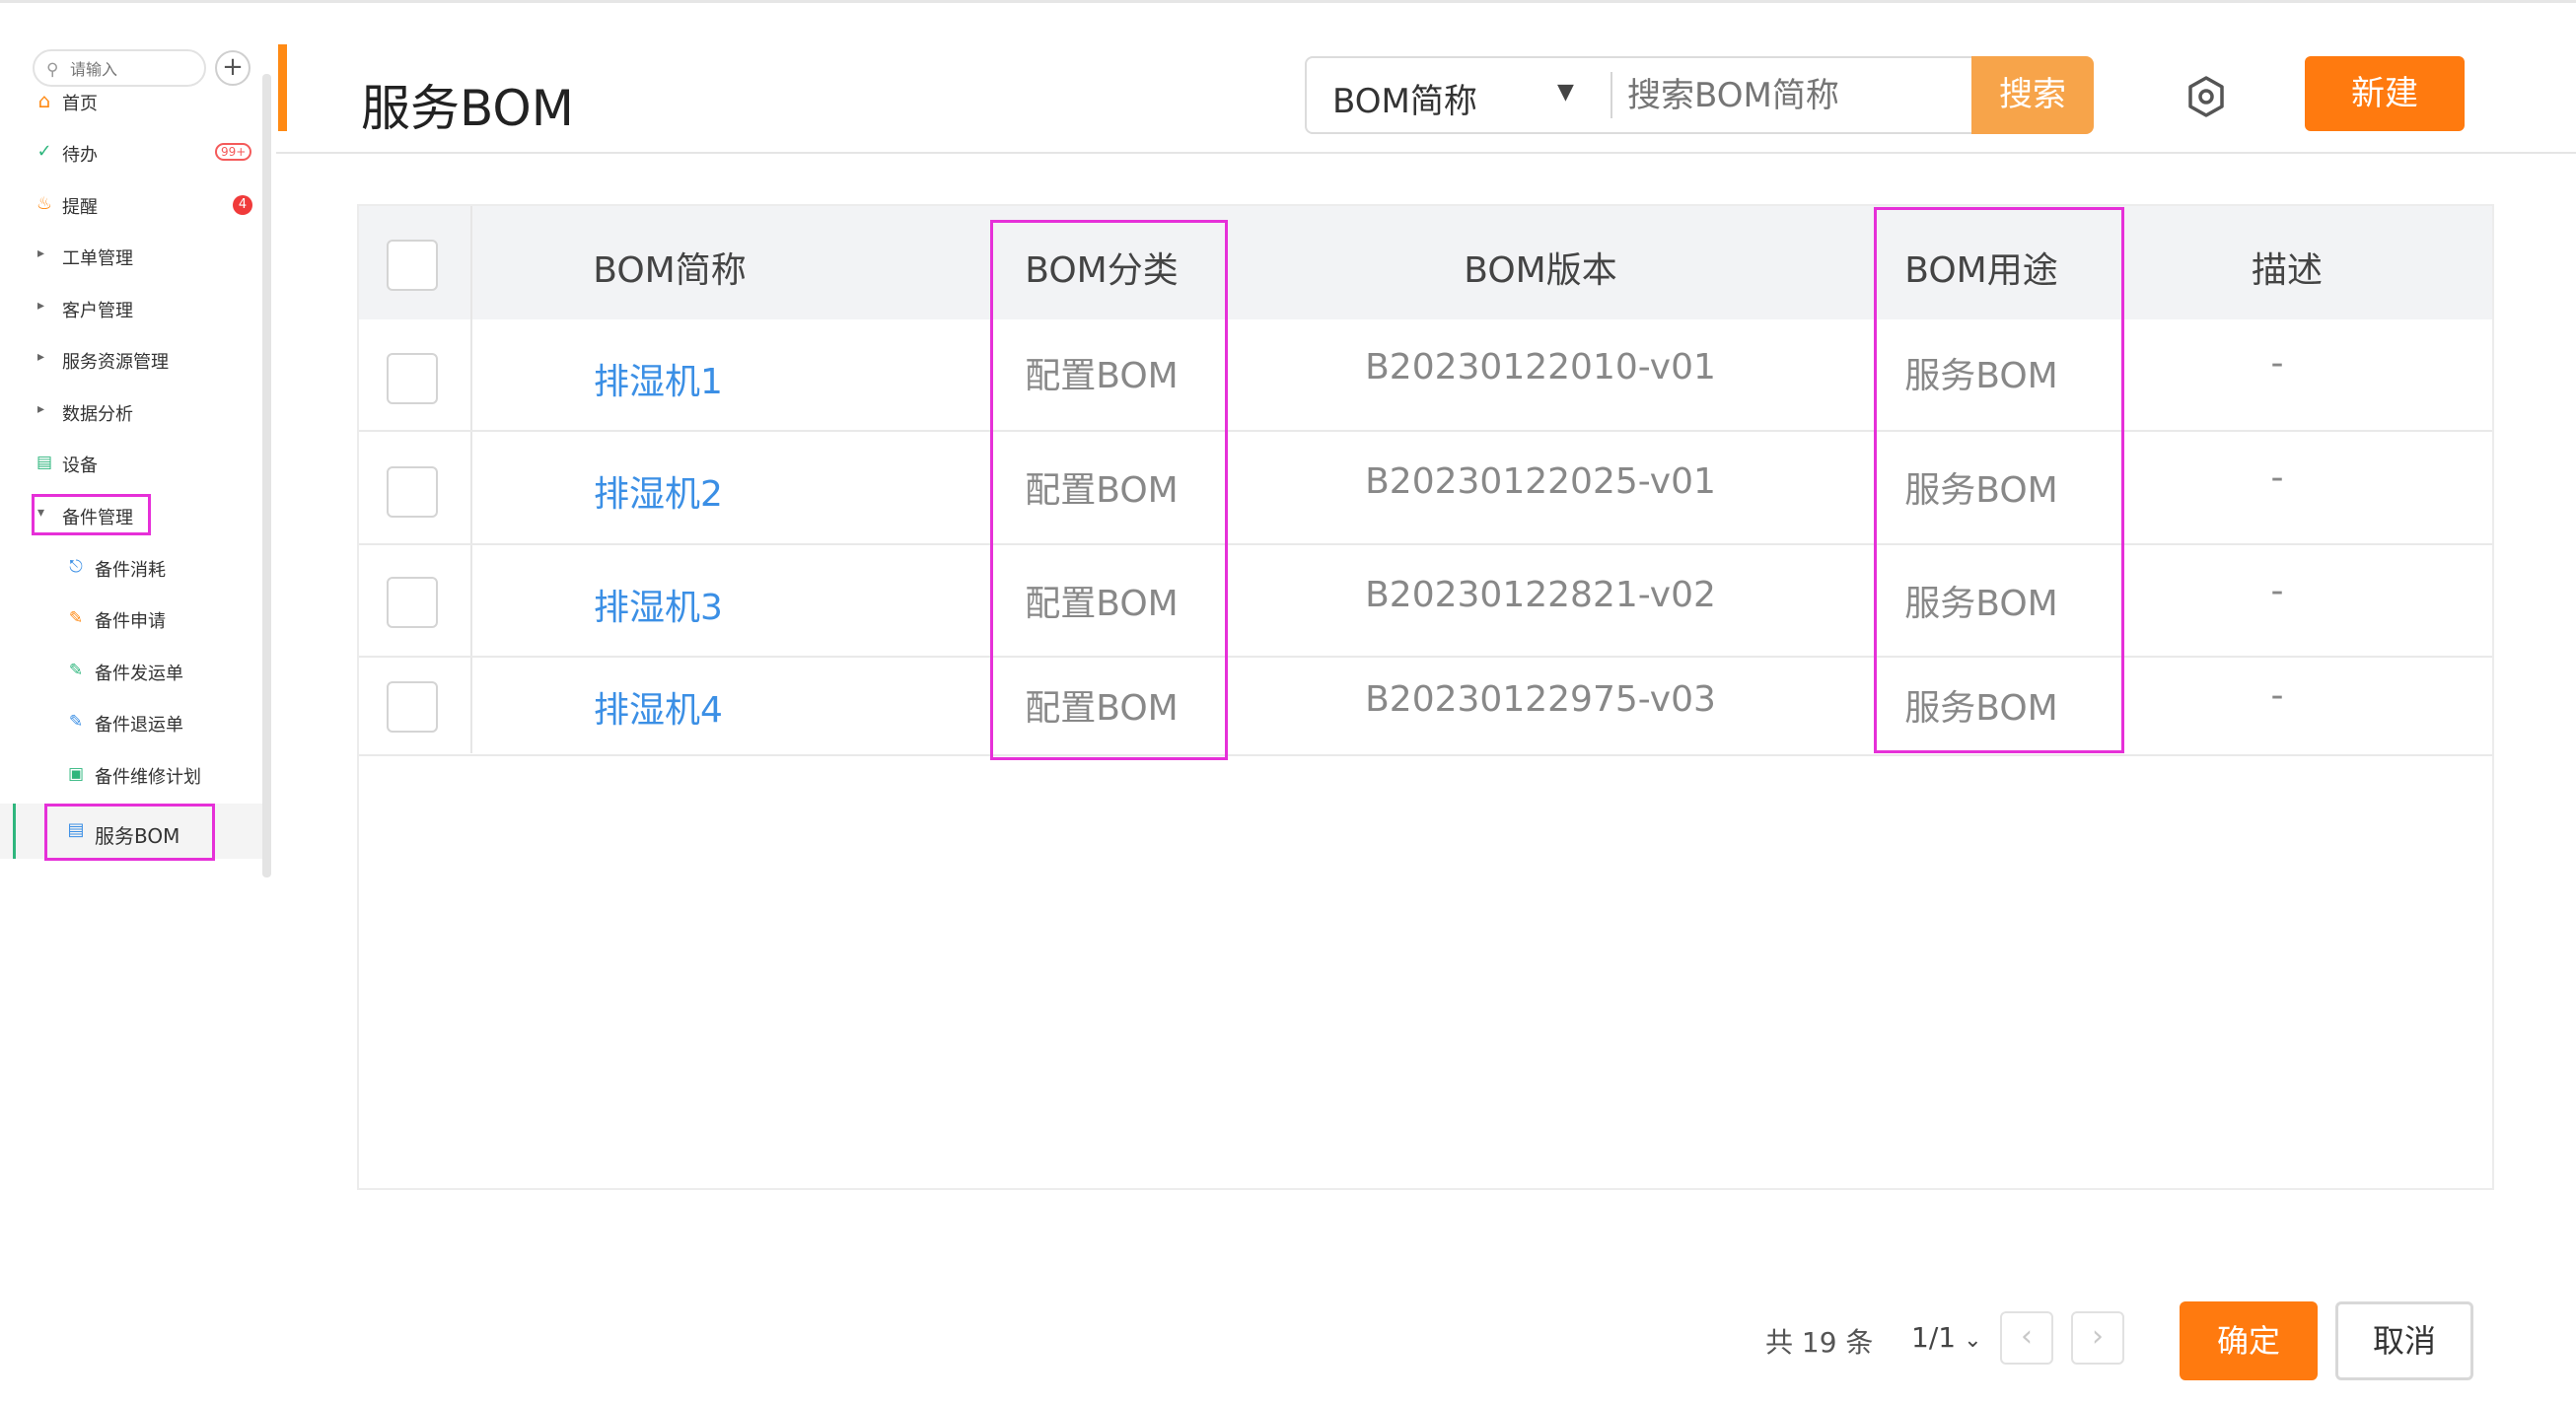 This screenshot has height=1404, width=2576. I want to click on sidebar-subitem-parts-shipment: ✎ 备件发运单, so click(131, 671).